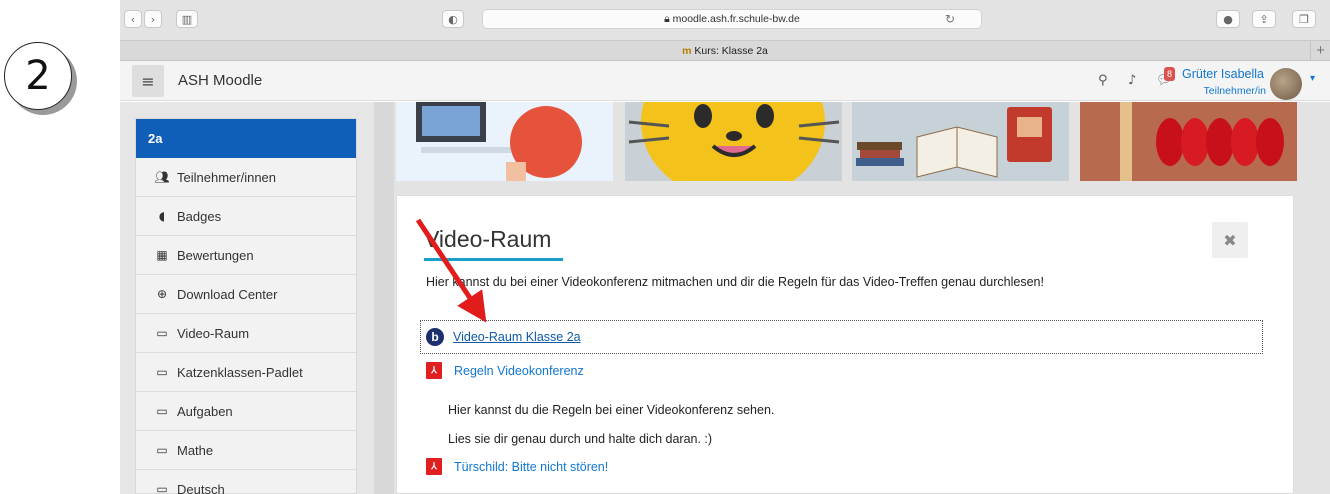 Image resolution: width=1330 pixels, height=494 pixels. I want to click on drawer-item-participants: 👥︎ Teilnehmer/innen, so click(246, 177).